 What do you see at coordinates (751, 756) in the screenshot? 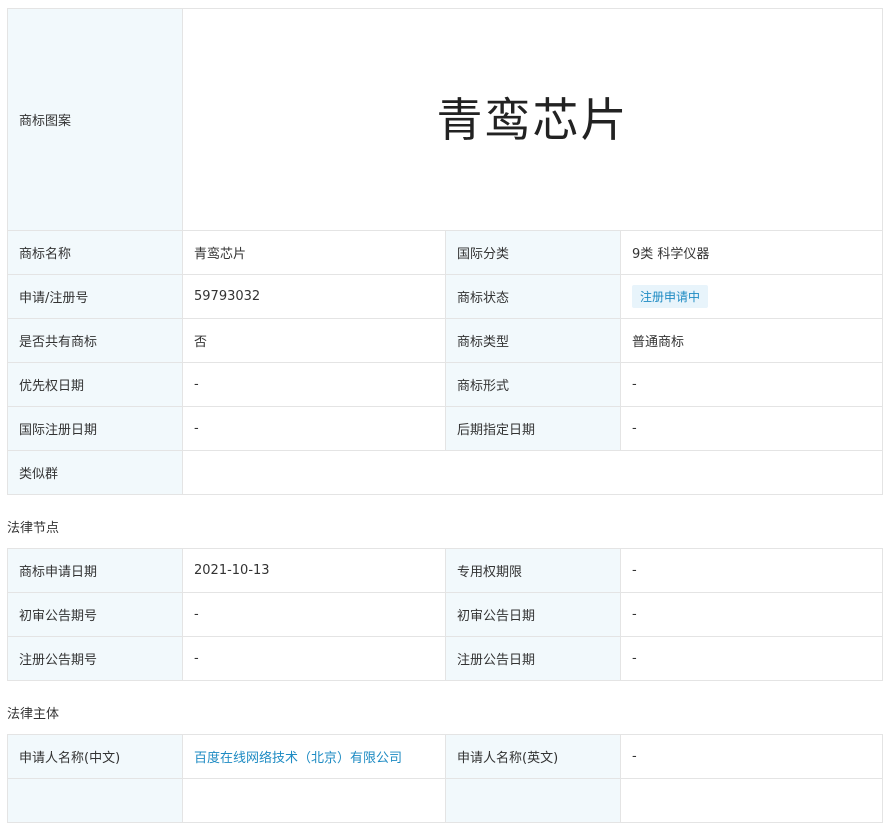
I see `applicant-name-en-value: -` at bounding box center [751, 756].